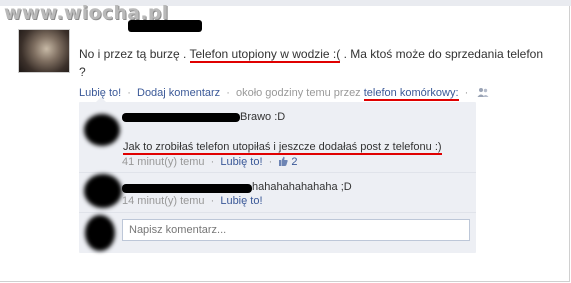  Describe the element at coordinates (483, 92) in the screenshot. I see `audience-icon` at that location.